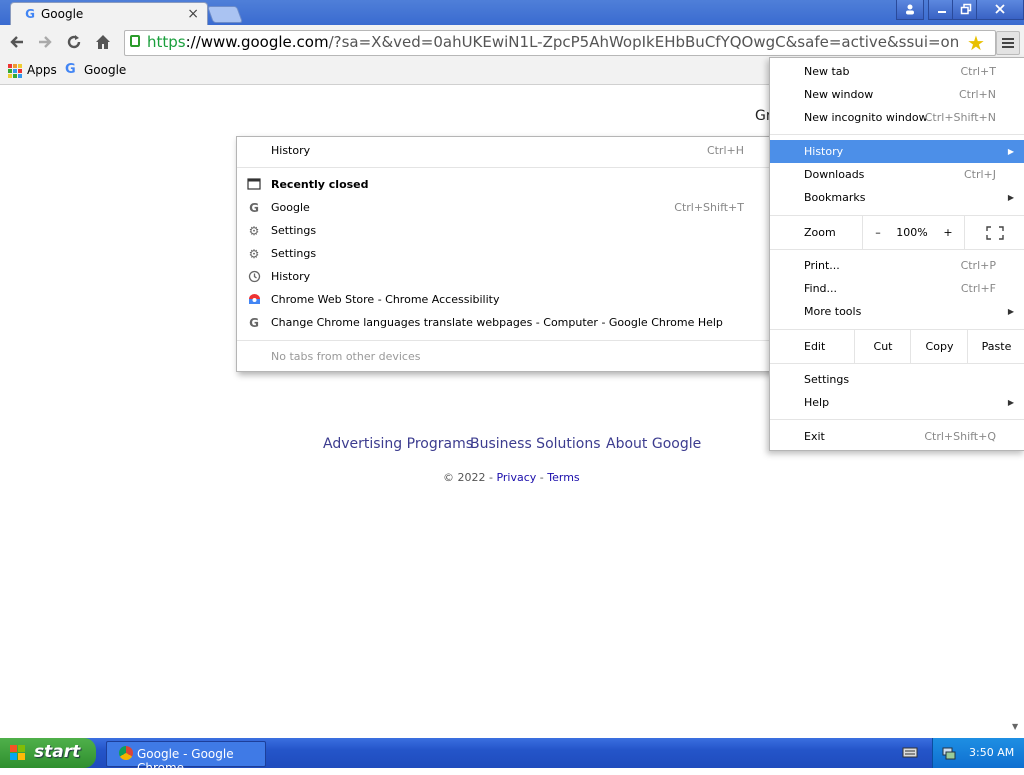  Describe the element at coordinates (820, 232) in the screenshot. I see `menu-label: Zoom` at that location.